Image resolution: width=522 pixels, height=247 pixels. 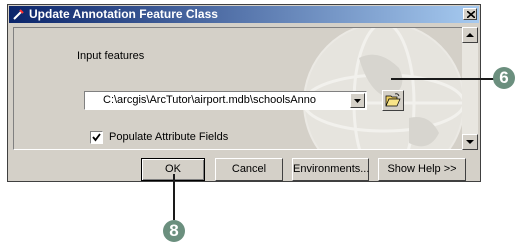 I want to click on step-6-callout: 6, so click(x=504, y=78).